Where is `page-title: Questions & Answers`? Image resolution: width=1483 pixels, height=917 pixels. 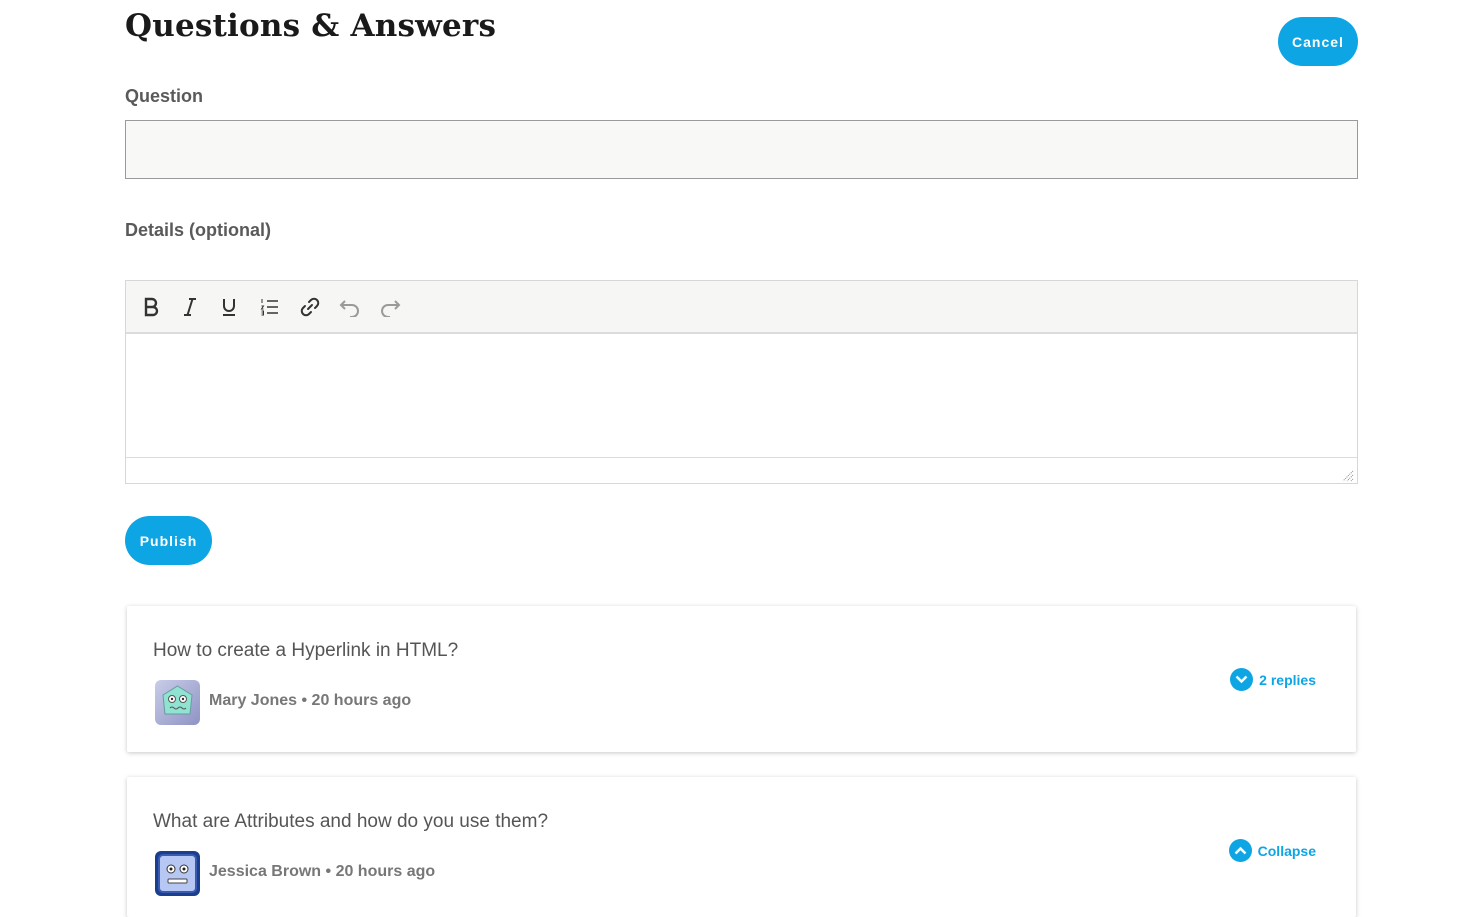
page-title: Questions & Answers is located at coordinates (311, 26).